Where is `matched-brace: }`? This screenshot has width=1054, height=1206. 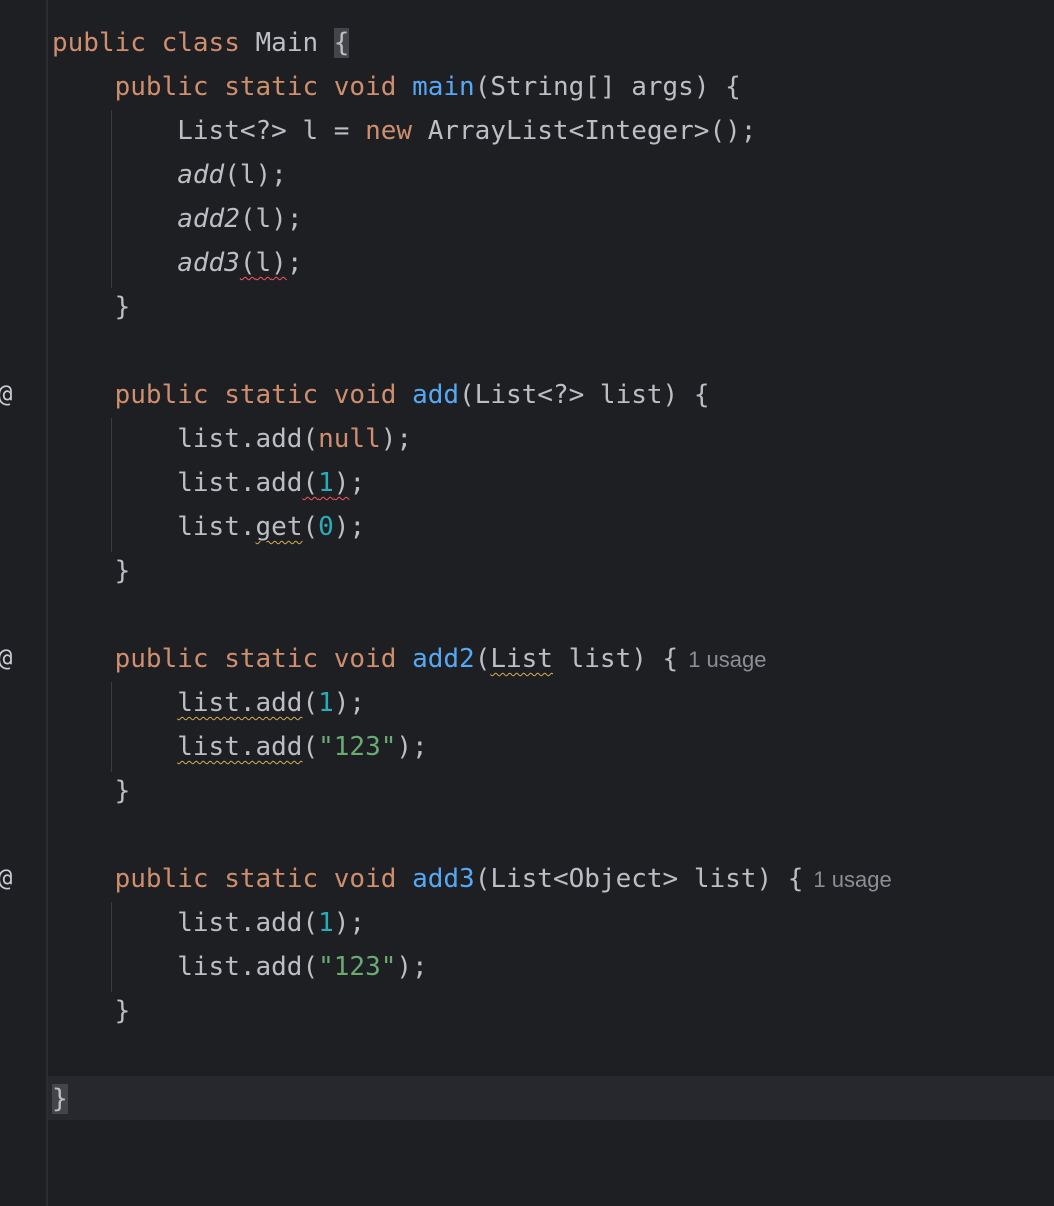
matched-brace: } is located at coordinates (60, 1099).